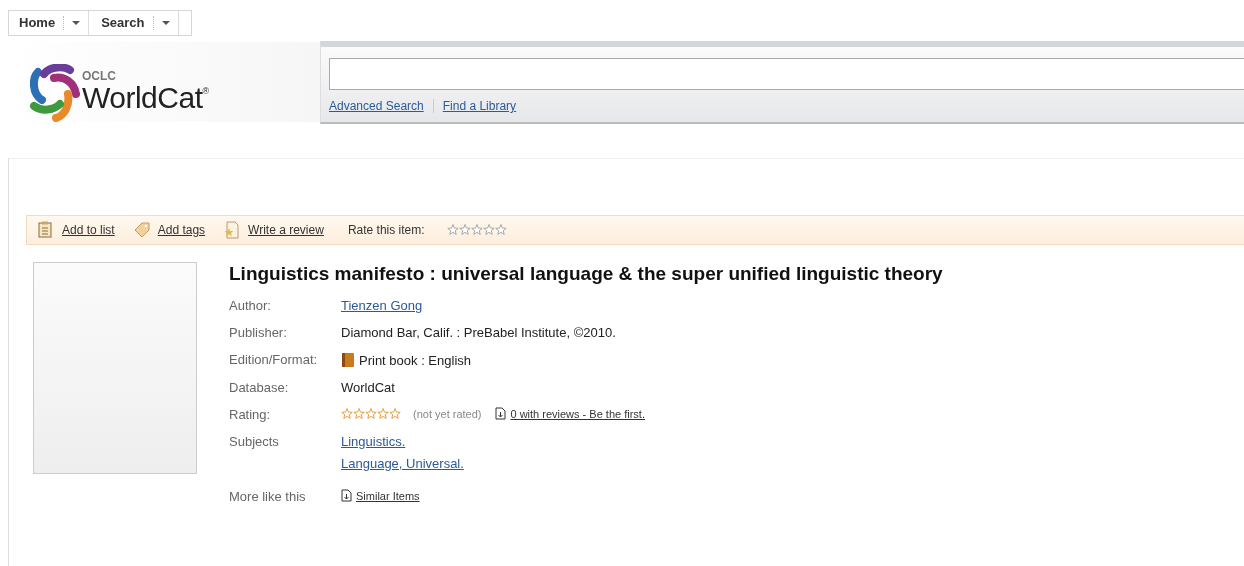 This screenshot has height=566, width=1244. What do you see at coordinates (368, 387) in the screenshot?
I see `field-value: WorldCat` at bounding box center [368, 387].